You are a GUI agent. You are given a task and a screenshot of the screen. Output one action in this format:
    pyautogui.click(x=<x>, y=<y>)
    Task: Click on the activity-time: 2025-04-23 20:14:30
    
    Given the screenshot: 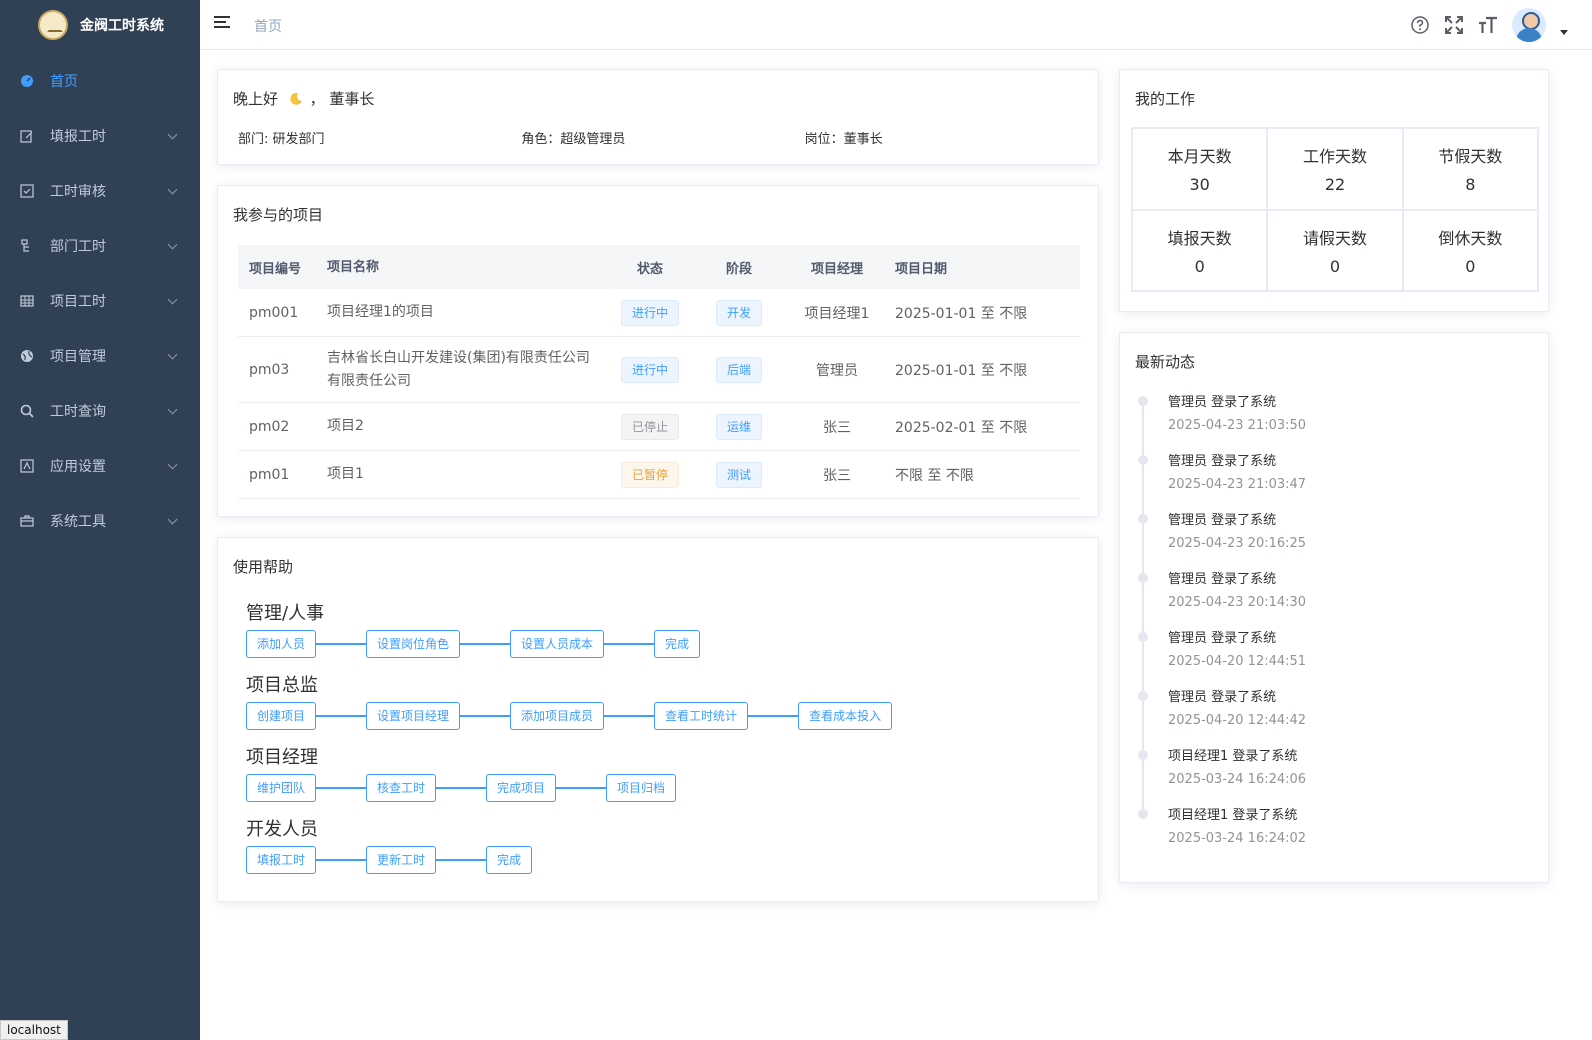 What is the action you would take?
    pyautogui.click(x=1237, y=602)
    